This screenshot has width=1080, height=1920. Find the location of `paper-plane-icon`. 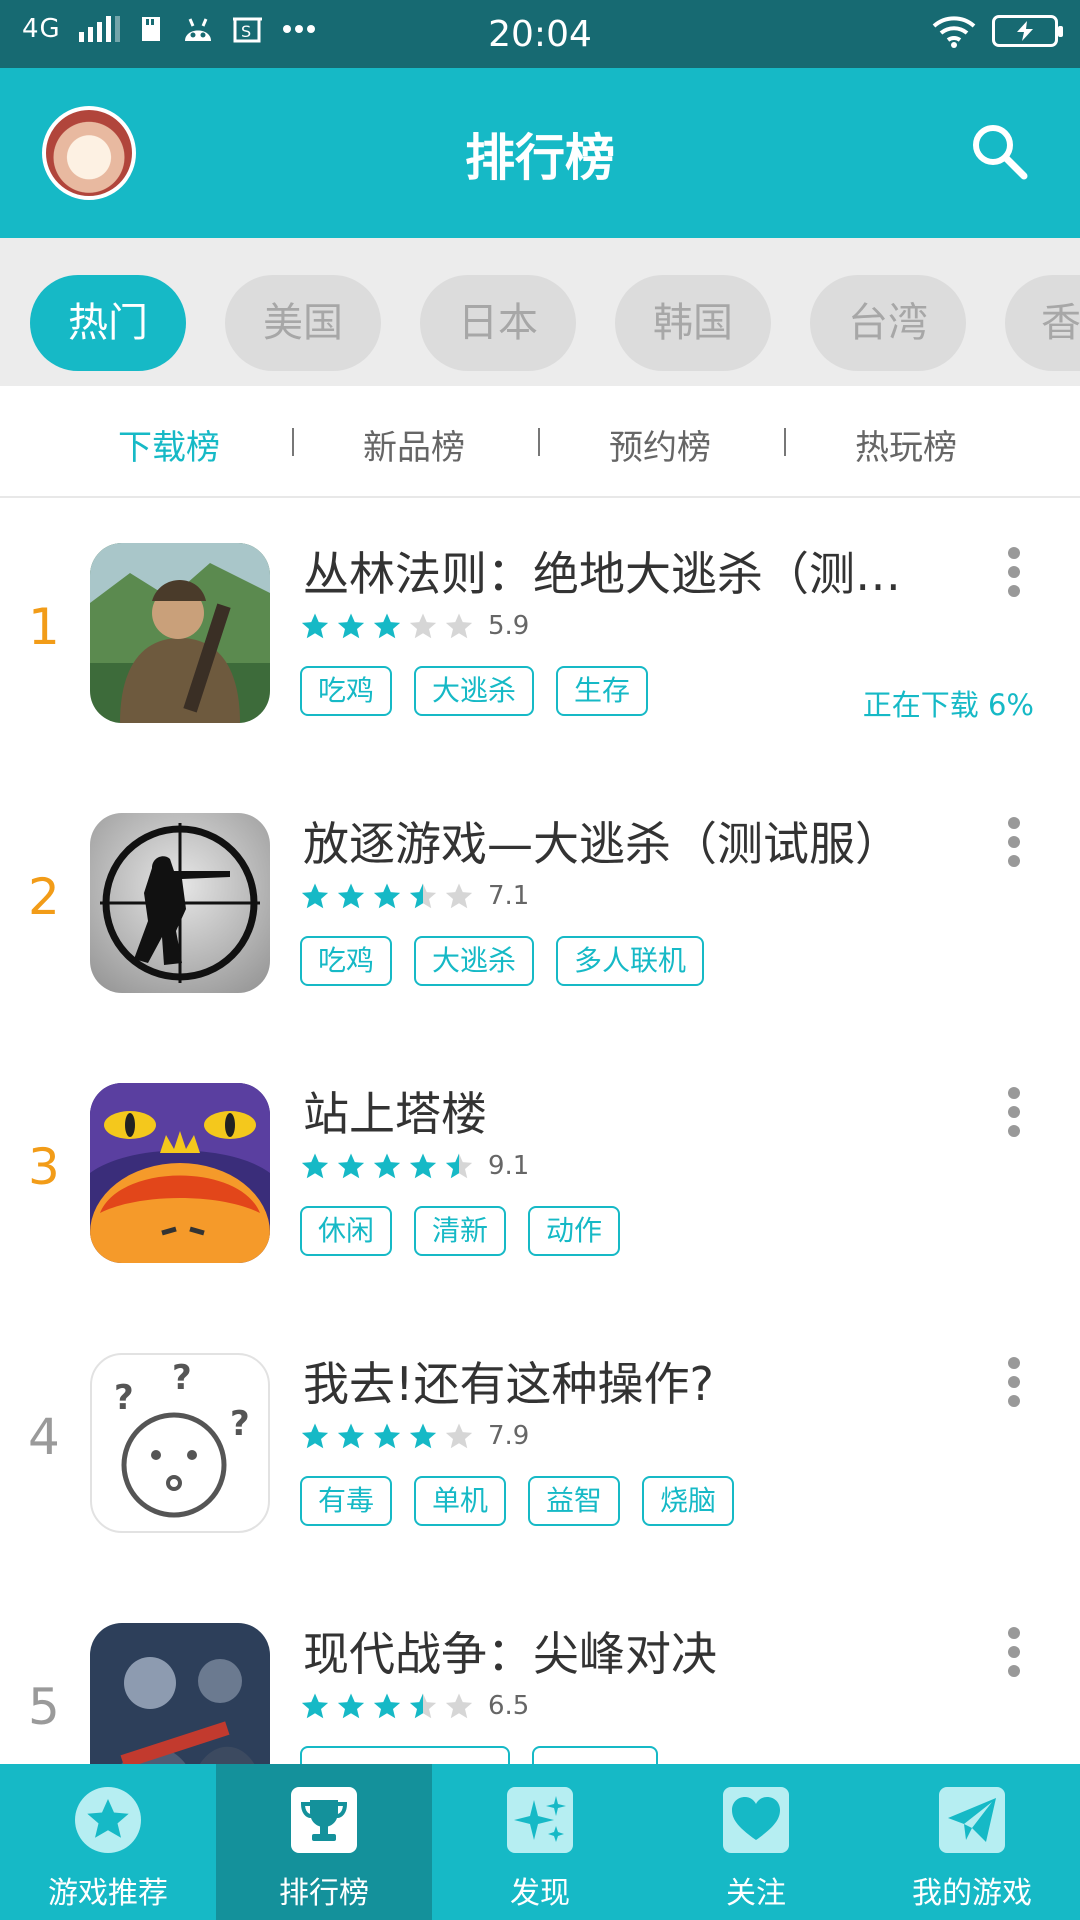

paper-plane-icon is located at coordinates (972, 1820).